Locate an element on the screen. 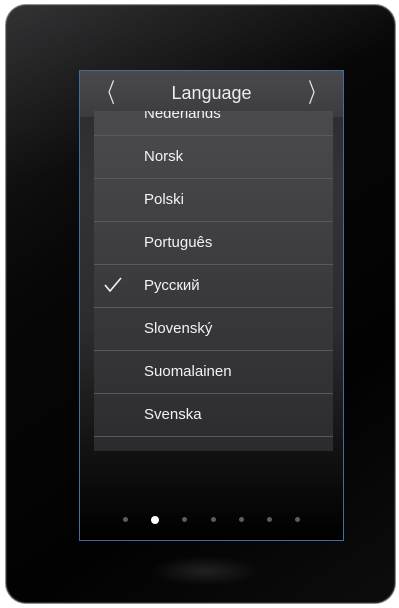 This screenshot has height=608, width=399. checkmark-icon is located at coordinates (113, 285).